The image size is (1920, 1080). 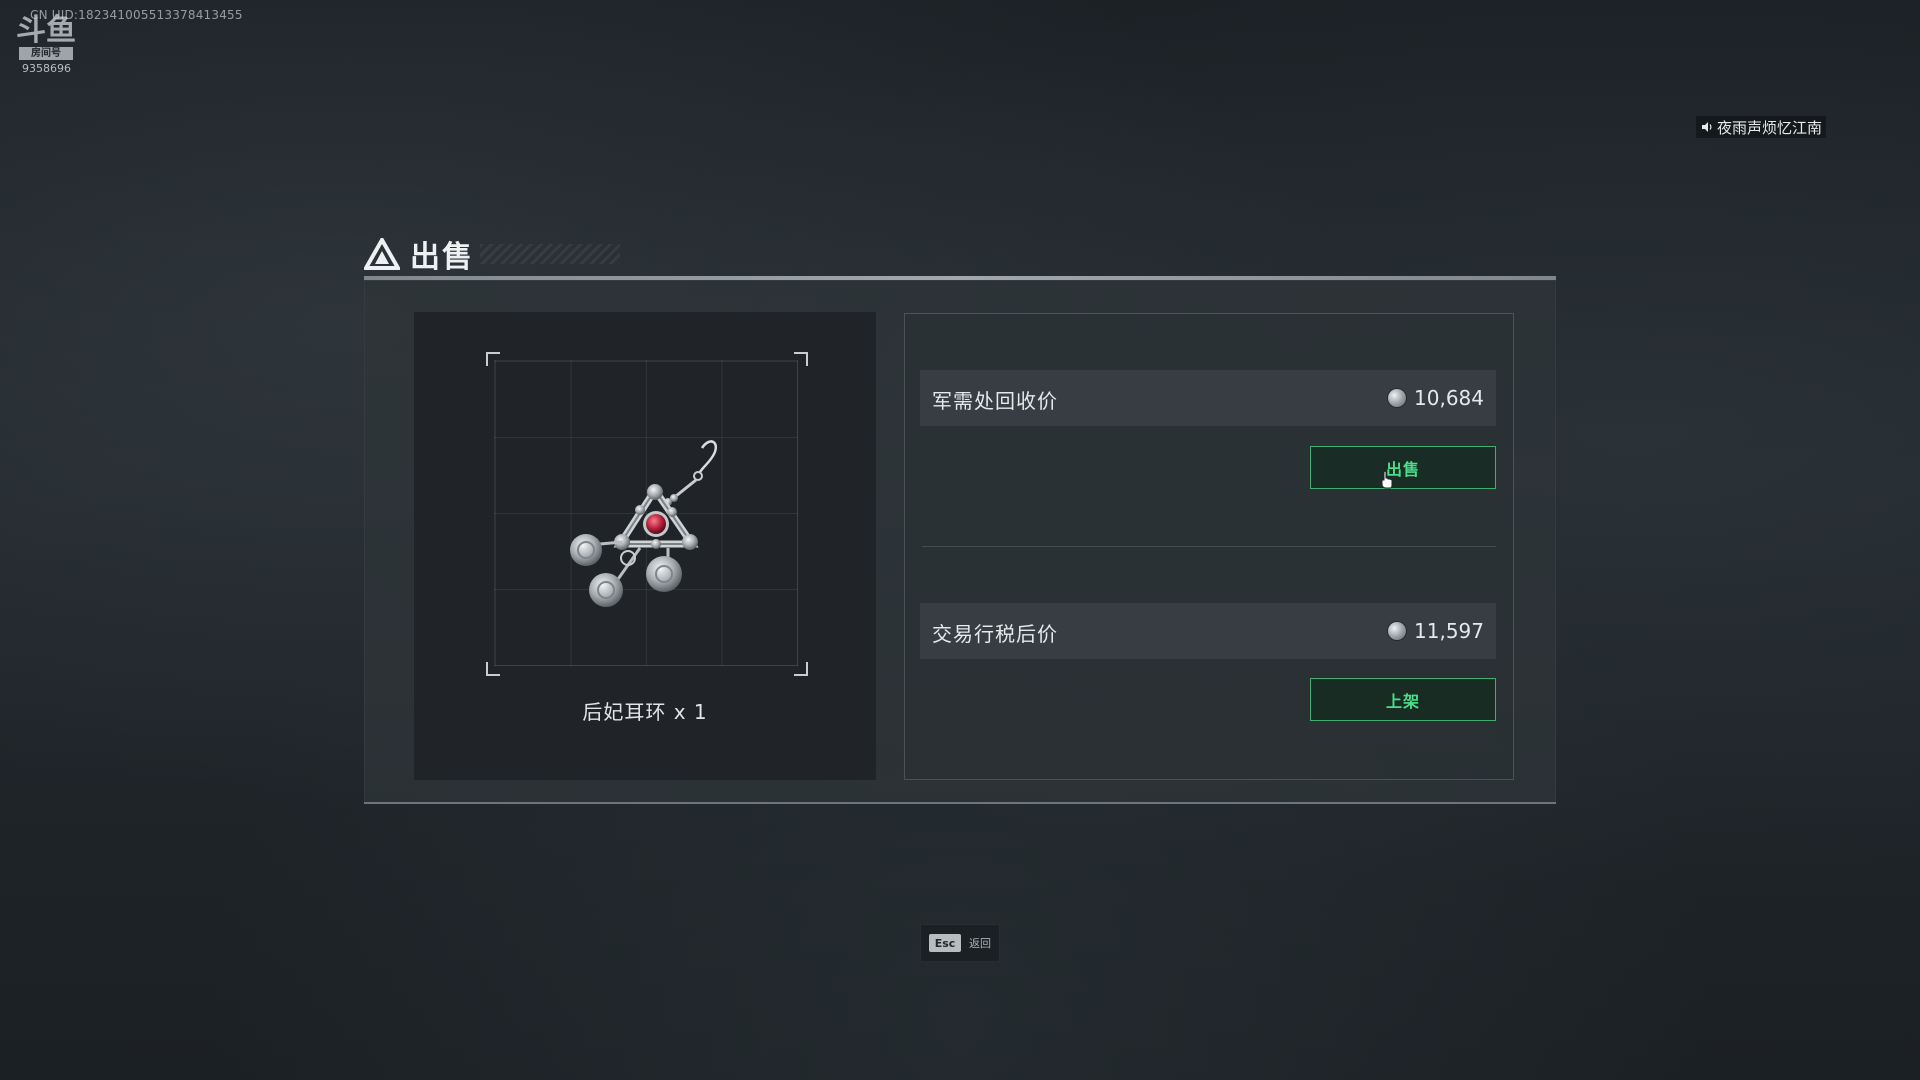 I want to click on track-name: 夜雨声烦忆江南, so click(x=1770, y=127).